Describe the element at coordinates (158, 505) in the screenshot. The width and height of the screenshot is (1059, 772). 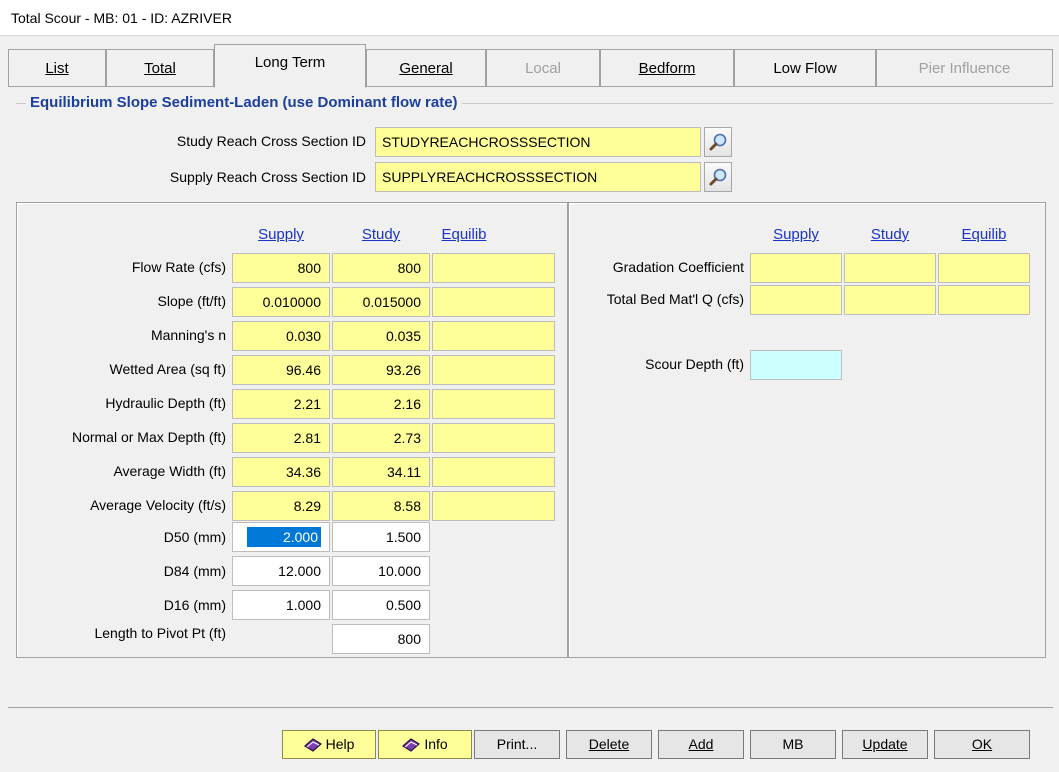
I see `row-label: Average Velocity (ft/s)` at that location.